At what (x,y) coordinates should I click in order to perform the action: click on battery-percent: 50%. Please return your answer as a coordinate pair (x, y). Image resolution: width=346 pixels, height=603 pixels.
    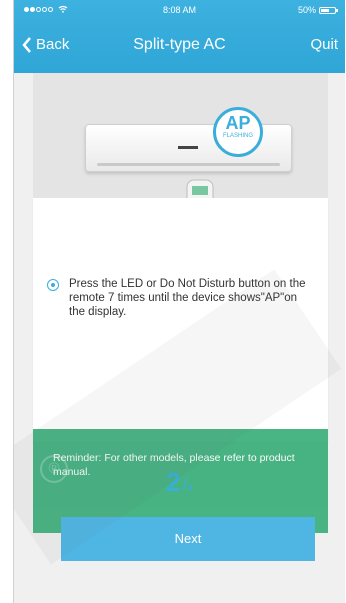
    Looking at the image, I should click on (306, 10).